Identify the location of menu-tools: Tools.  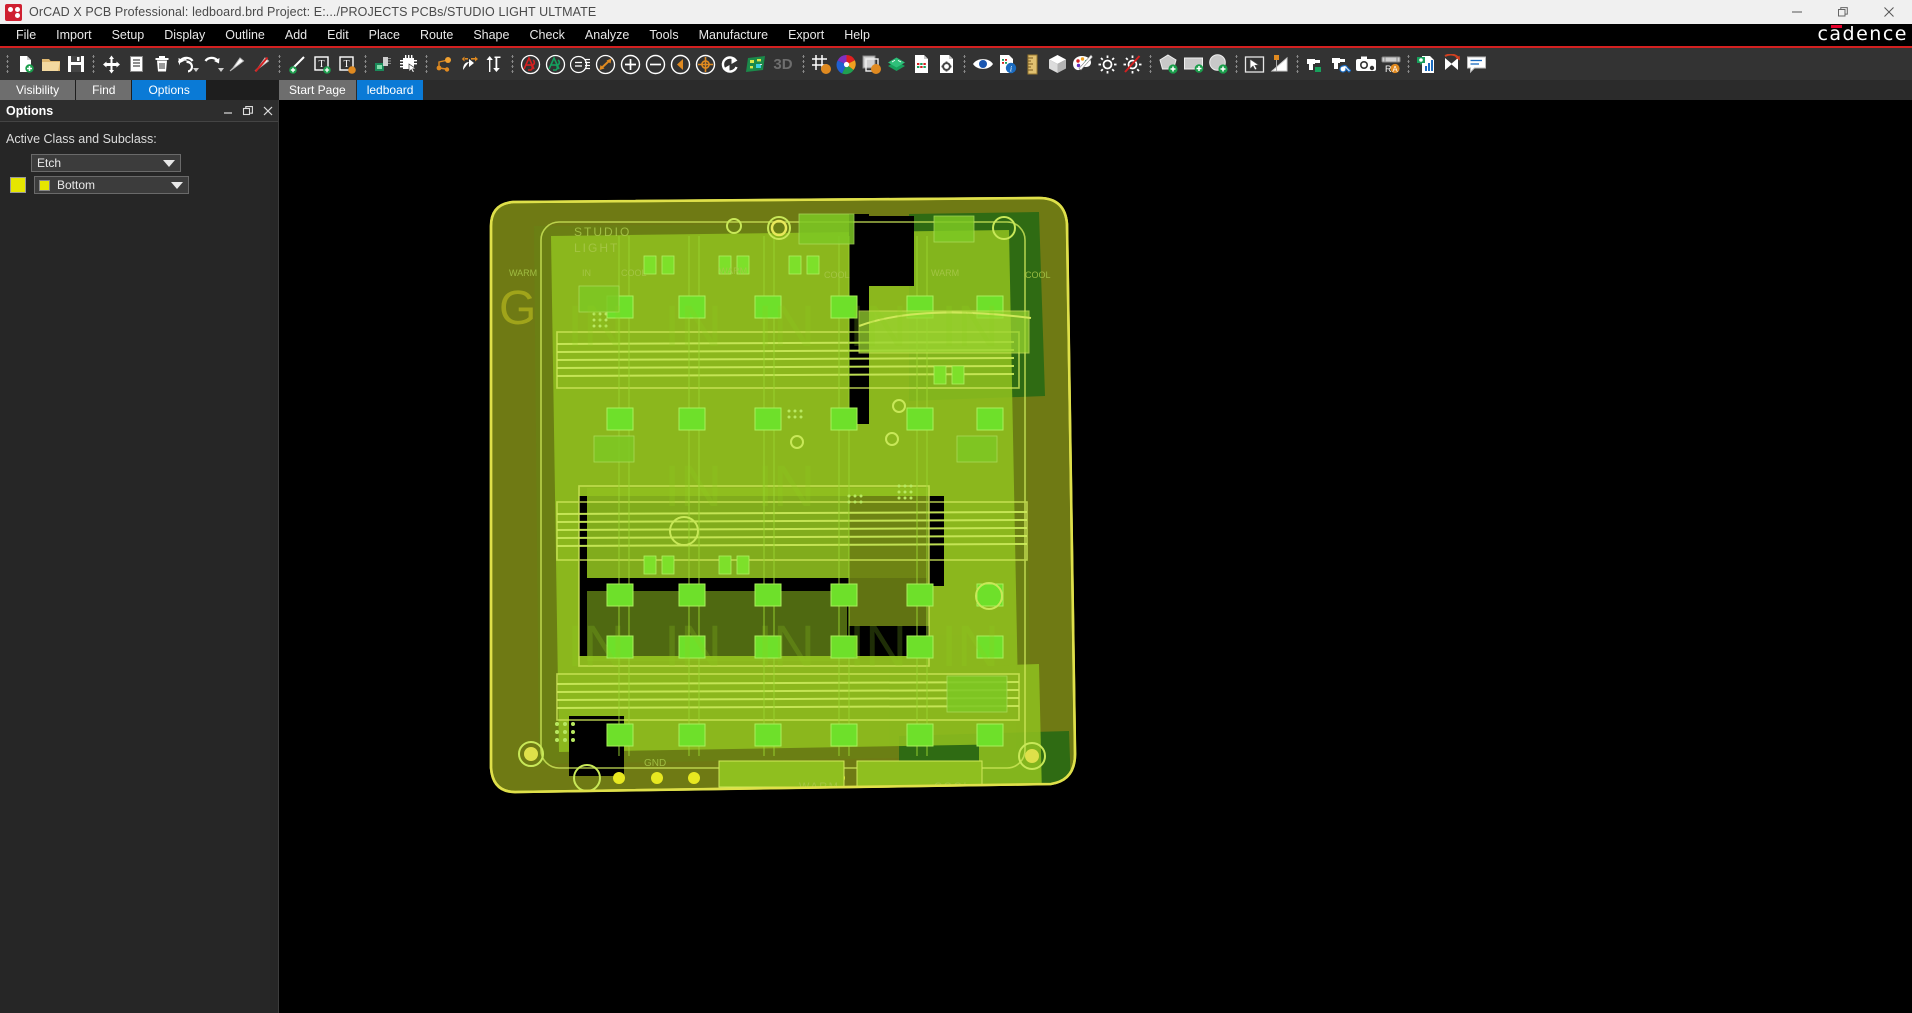
(663, 35).